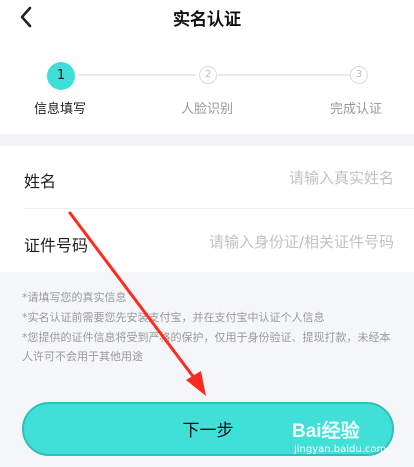  I want to click on name-input, so click(279, 178).